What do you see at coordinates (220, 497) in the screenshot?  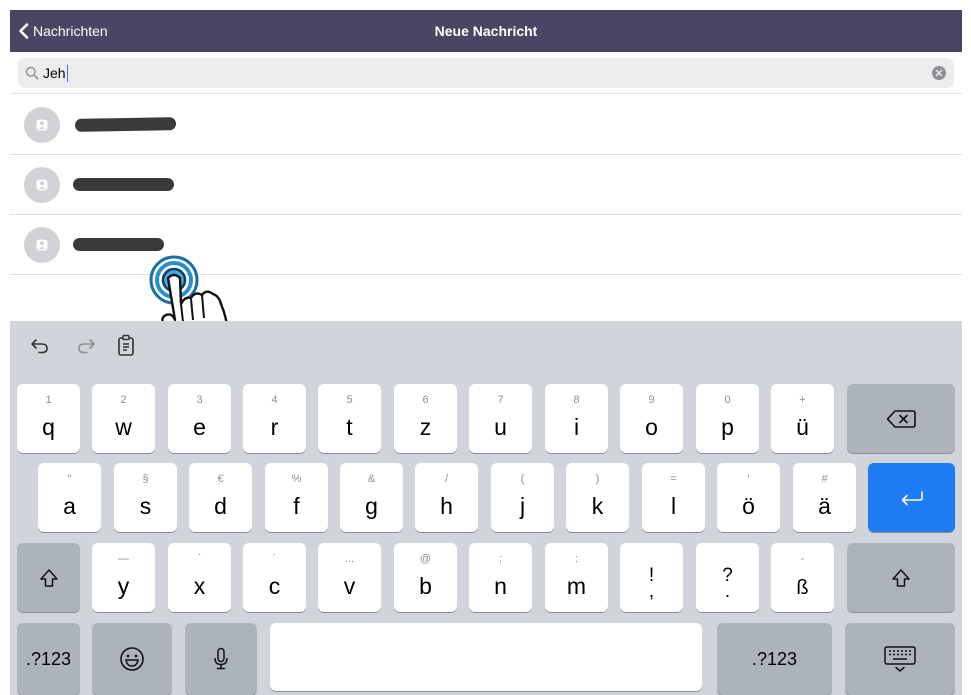 I see `key-d: € d` at bounding box center [220, 497].